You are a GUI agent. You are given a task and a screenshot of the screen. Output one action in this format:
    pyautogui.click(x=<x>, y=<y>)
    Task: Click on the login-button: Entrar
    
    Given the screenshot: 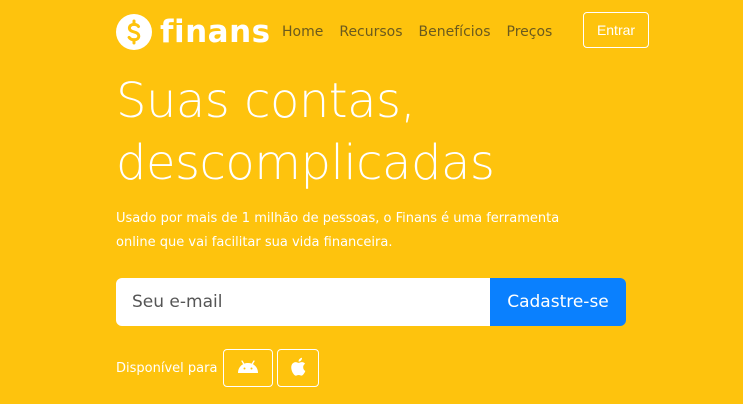 What is the action you would take?
    pyautogui.click(x=616, y=30)
    